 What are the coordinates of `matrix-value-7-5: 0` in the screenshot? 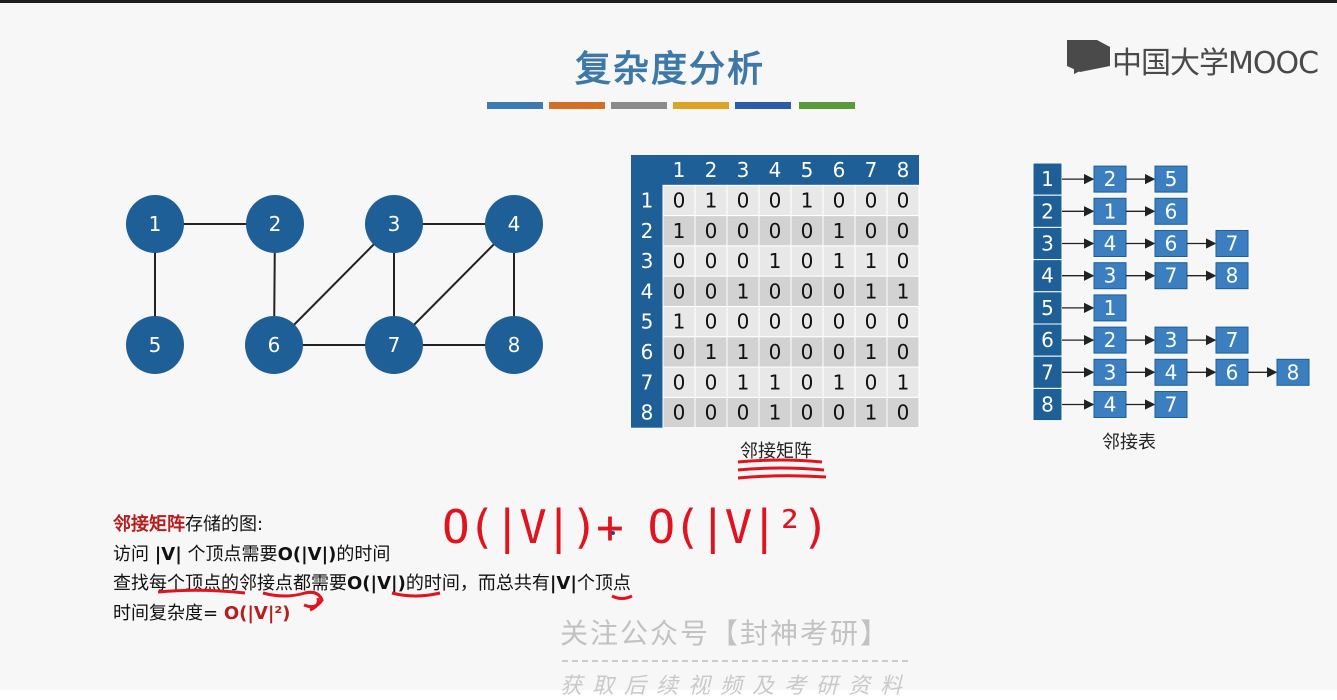 It's located at (807, 382).